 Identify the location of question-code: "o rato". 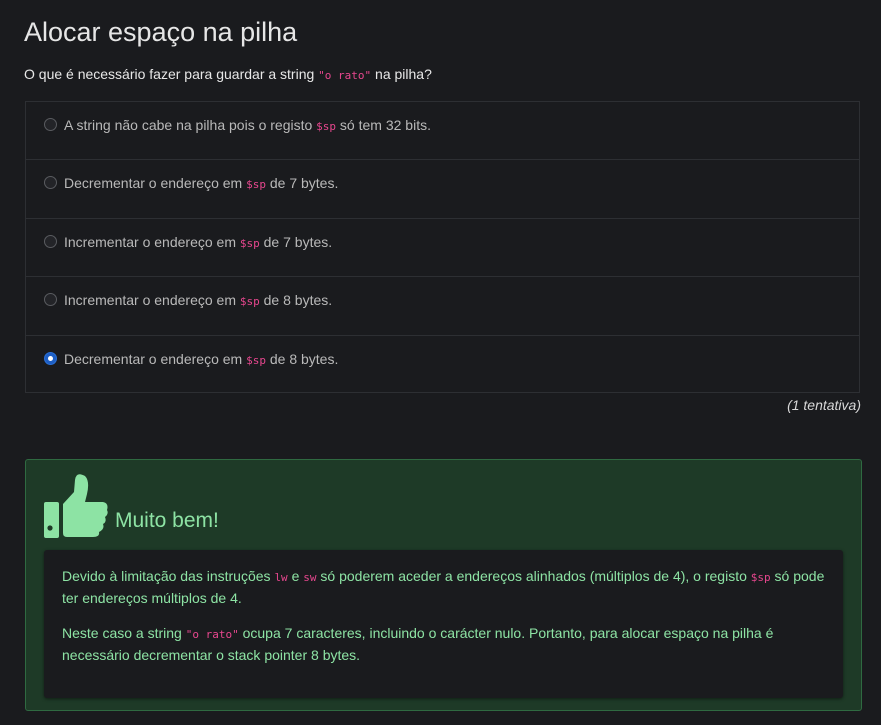
(345, 75).